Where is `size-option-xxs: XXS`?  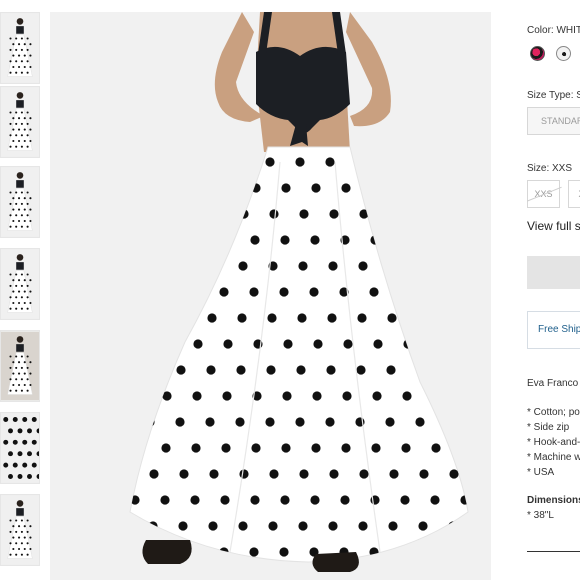 size-option-xxs: XXS is located at coordinates (544, 194).